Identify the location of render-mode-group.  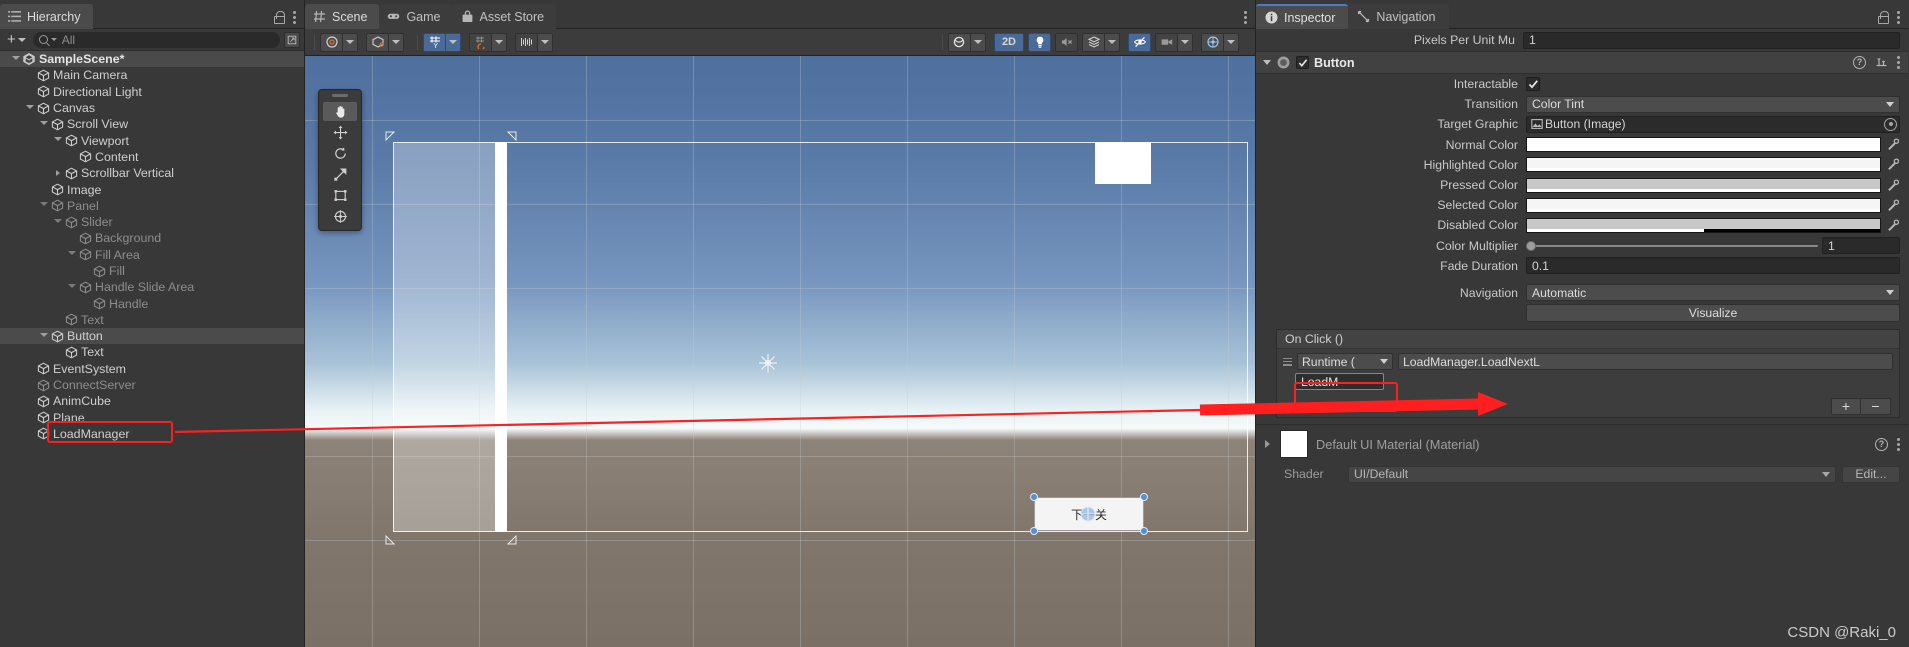
(387, 42).